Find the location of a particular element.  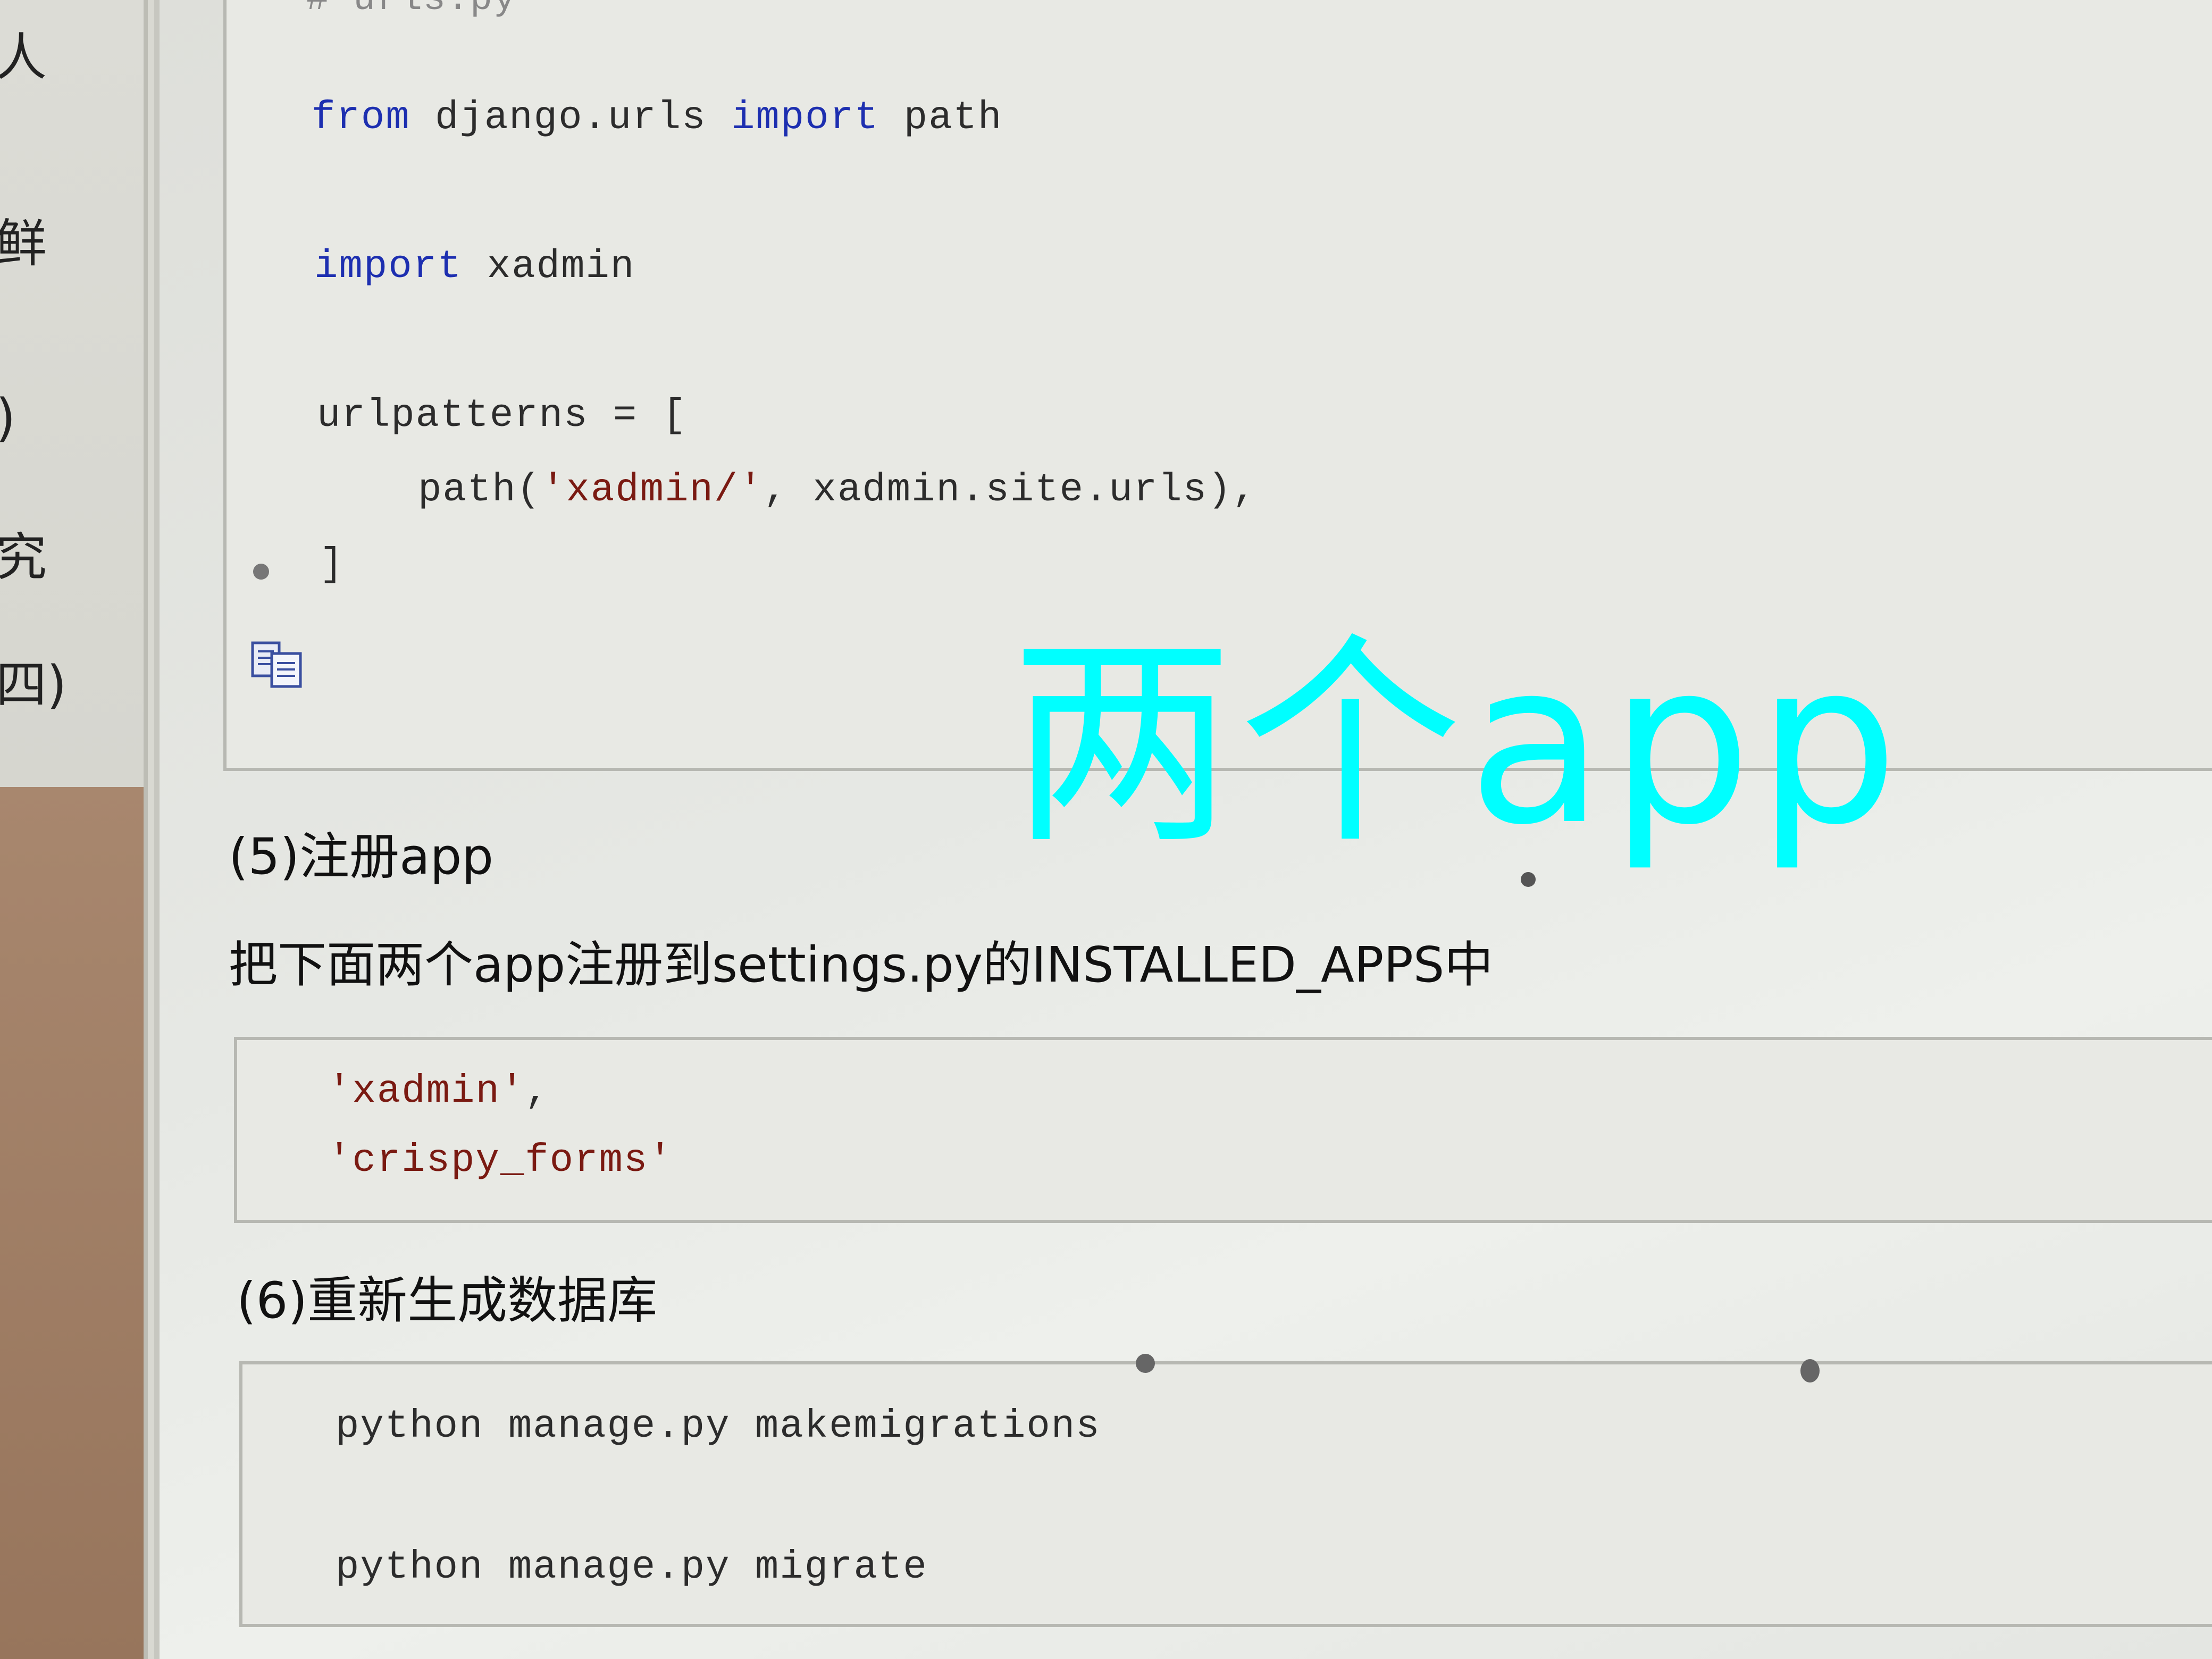

code-line-import-xadmin: import xadmin is located at coordinates (474, 267).